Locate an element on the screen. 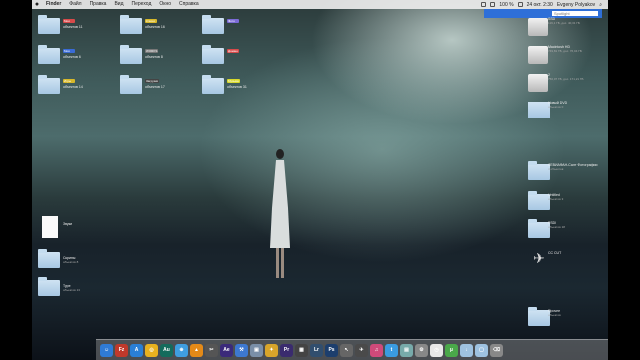 This screenshot has width=640, height=360. folder-tag: Мои is located at coordinates (69, 21).